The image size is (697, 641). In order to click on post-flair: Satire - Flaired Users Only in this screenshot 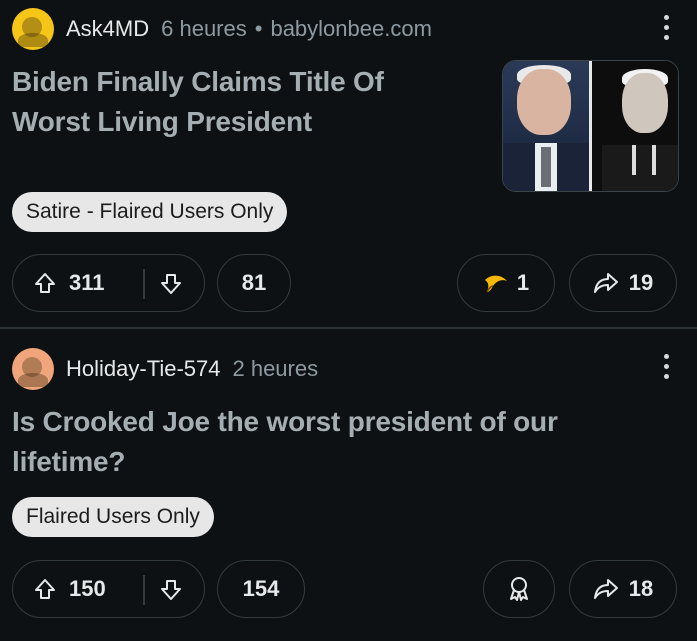, I will do `click(150, 212)`.